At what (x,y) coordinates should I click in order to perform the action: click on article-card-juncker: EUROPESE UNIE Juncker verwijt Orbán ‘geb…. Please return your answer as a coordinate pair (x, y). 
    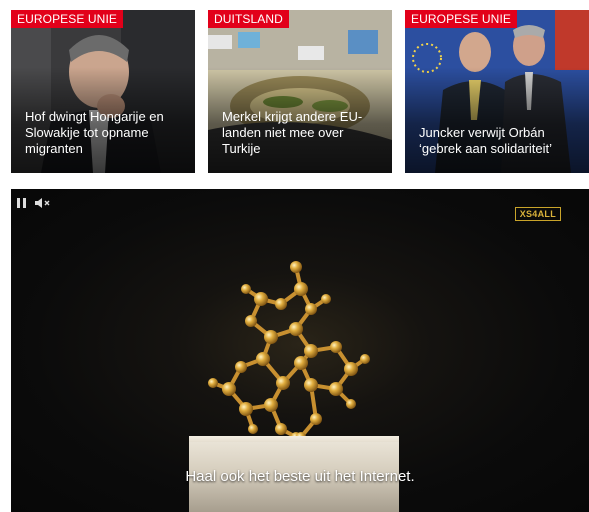
    Looking at the image, I should click on (497, 91).